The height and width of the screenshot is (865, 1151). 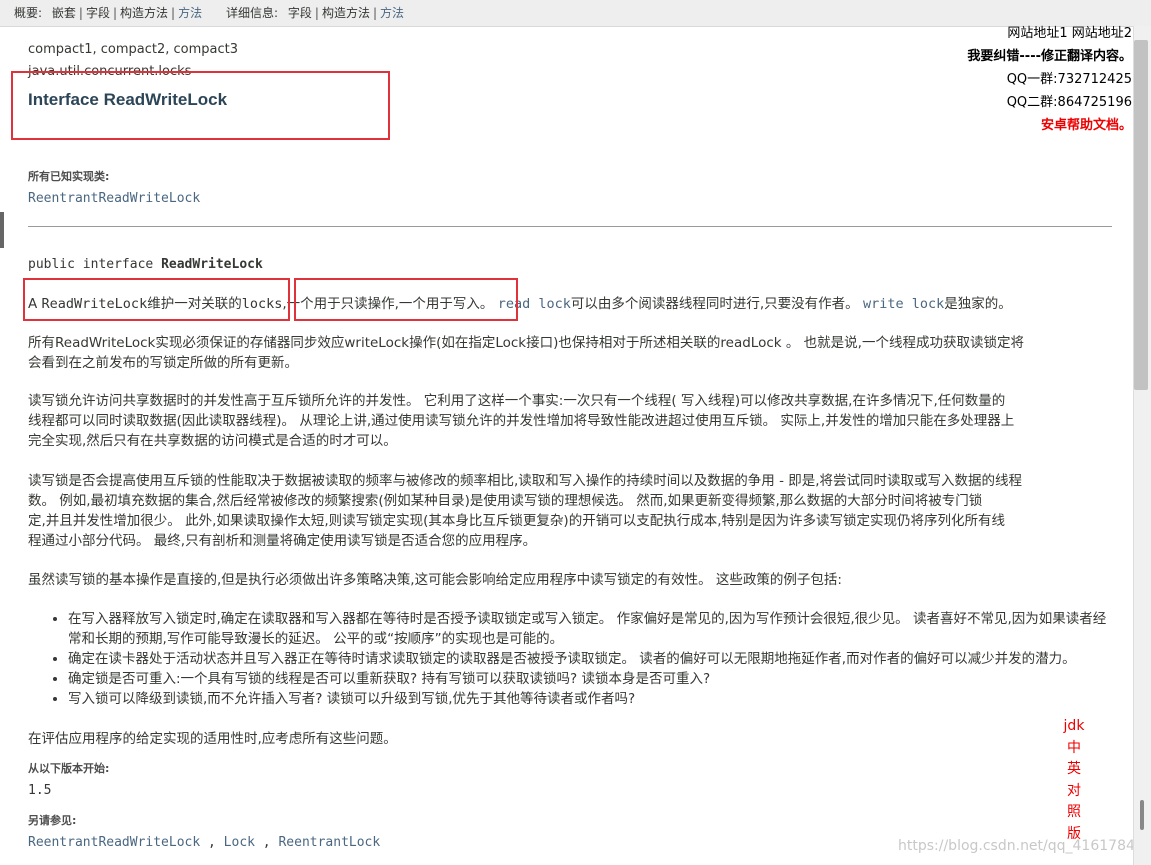 What do you see at coordinates (315, 13) in the screenshot?
I see `detail-nav: 详细信息: 字段 | 构造方法 | 方法` at bounding box center [315, 13].